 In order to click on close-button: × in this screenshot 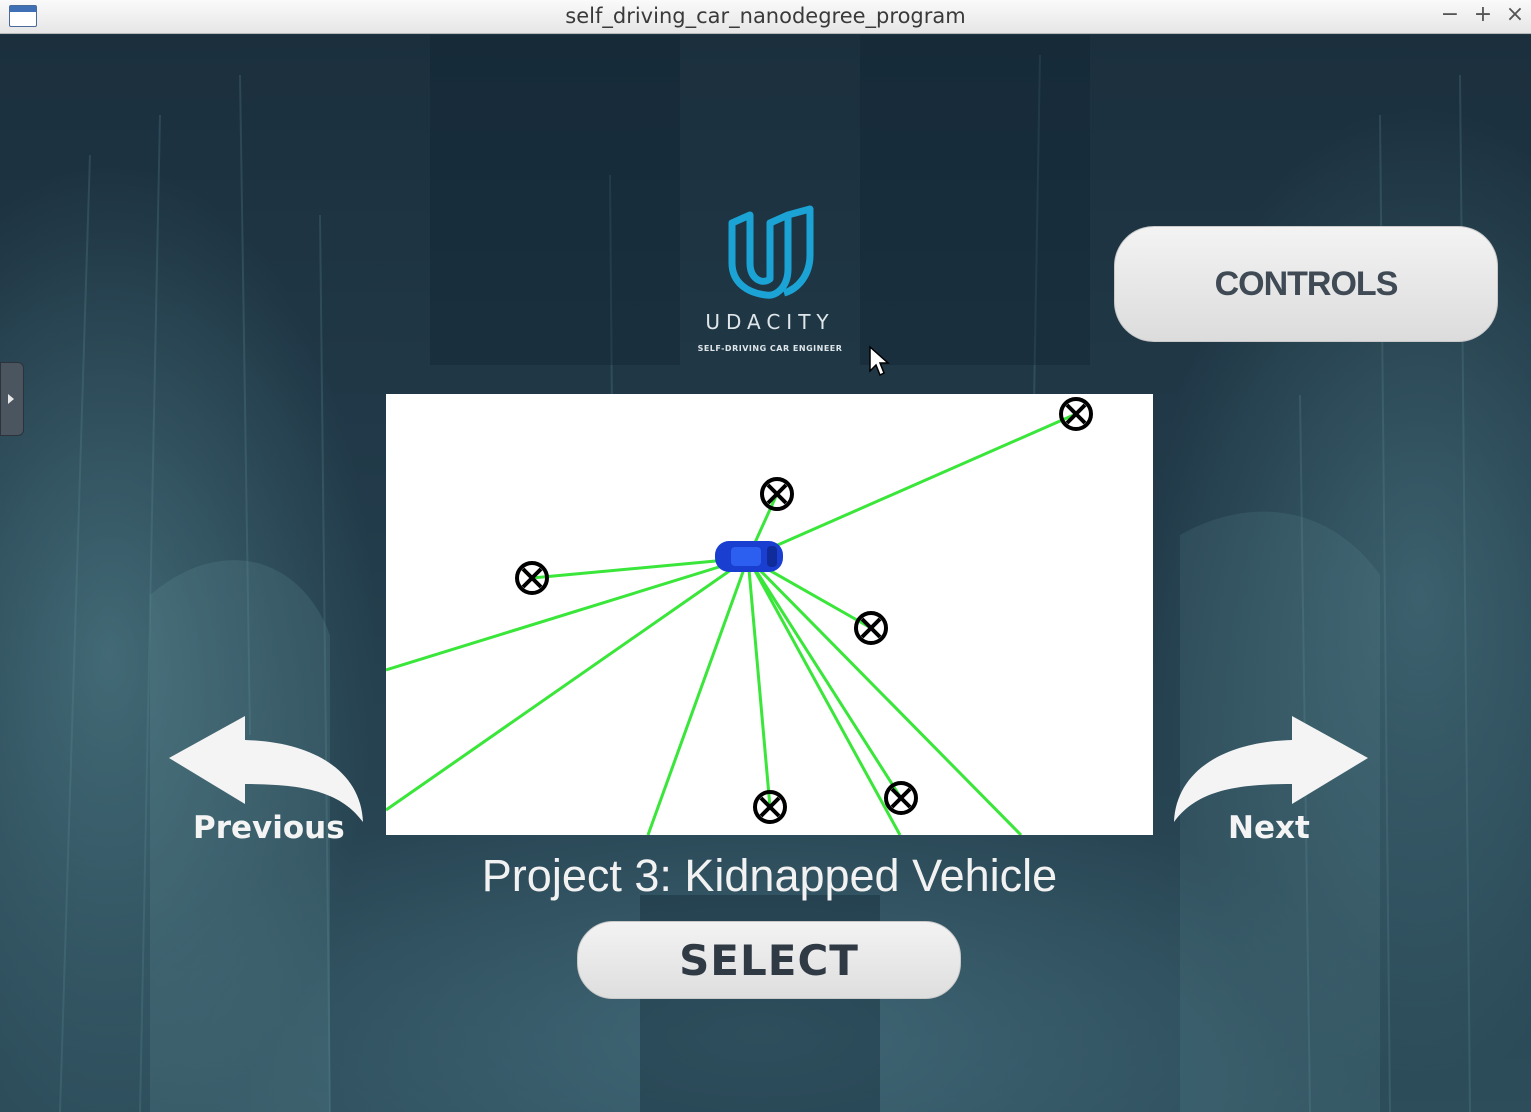, I will do `click(1515, 14)`.